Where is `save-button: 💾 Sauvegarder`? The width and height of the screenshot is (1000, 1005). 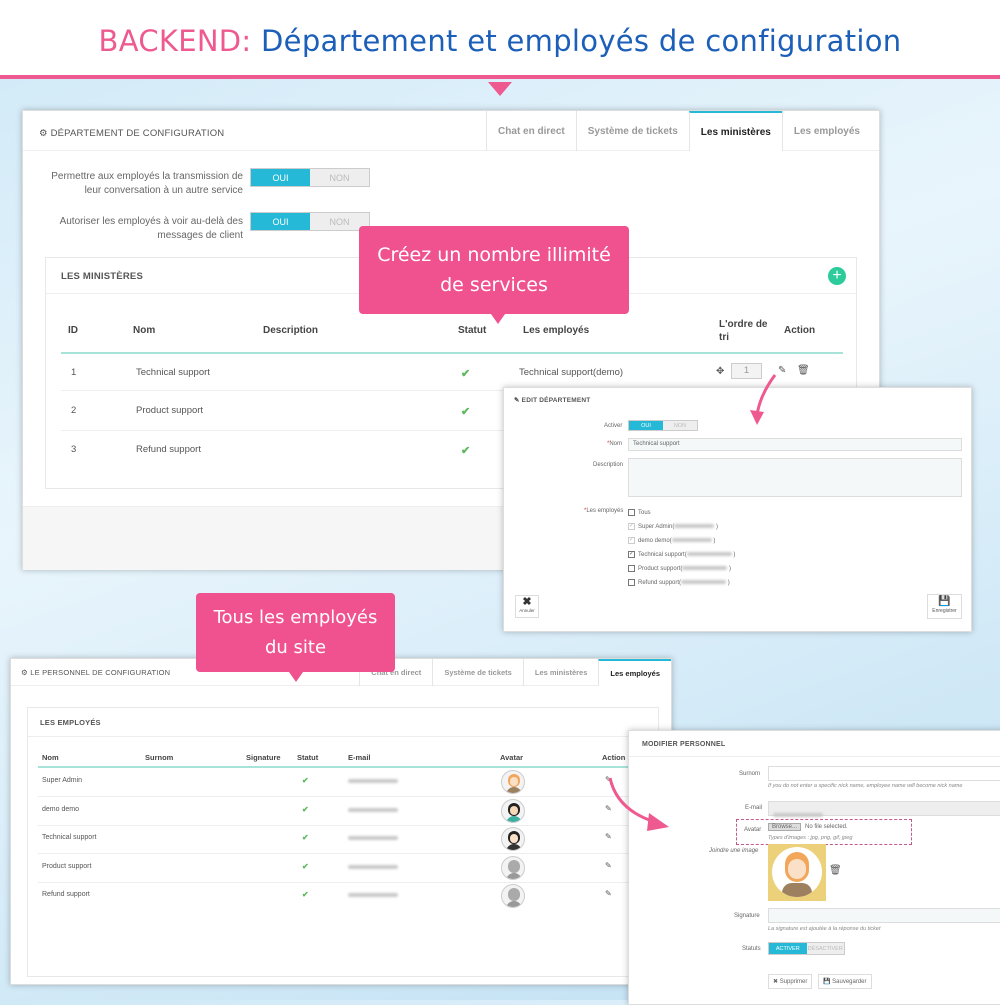
save-button: 💾 Sauvegarder is located at coordinates (845, 981).